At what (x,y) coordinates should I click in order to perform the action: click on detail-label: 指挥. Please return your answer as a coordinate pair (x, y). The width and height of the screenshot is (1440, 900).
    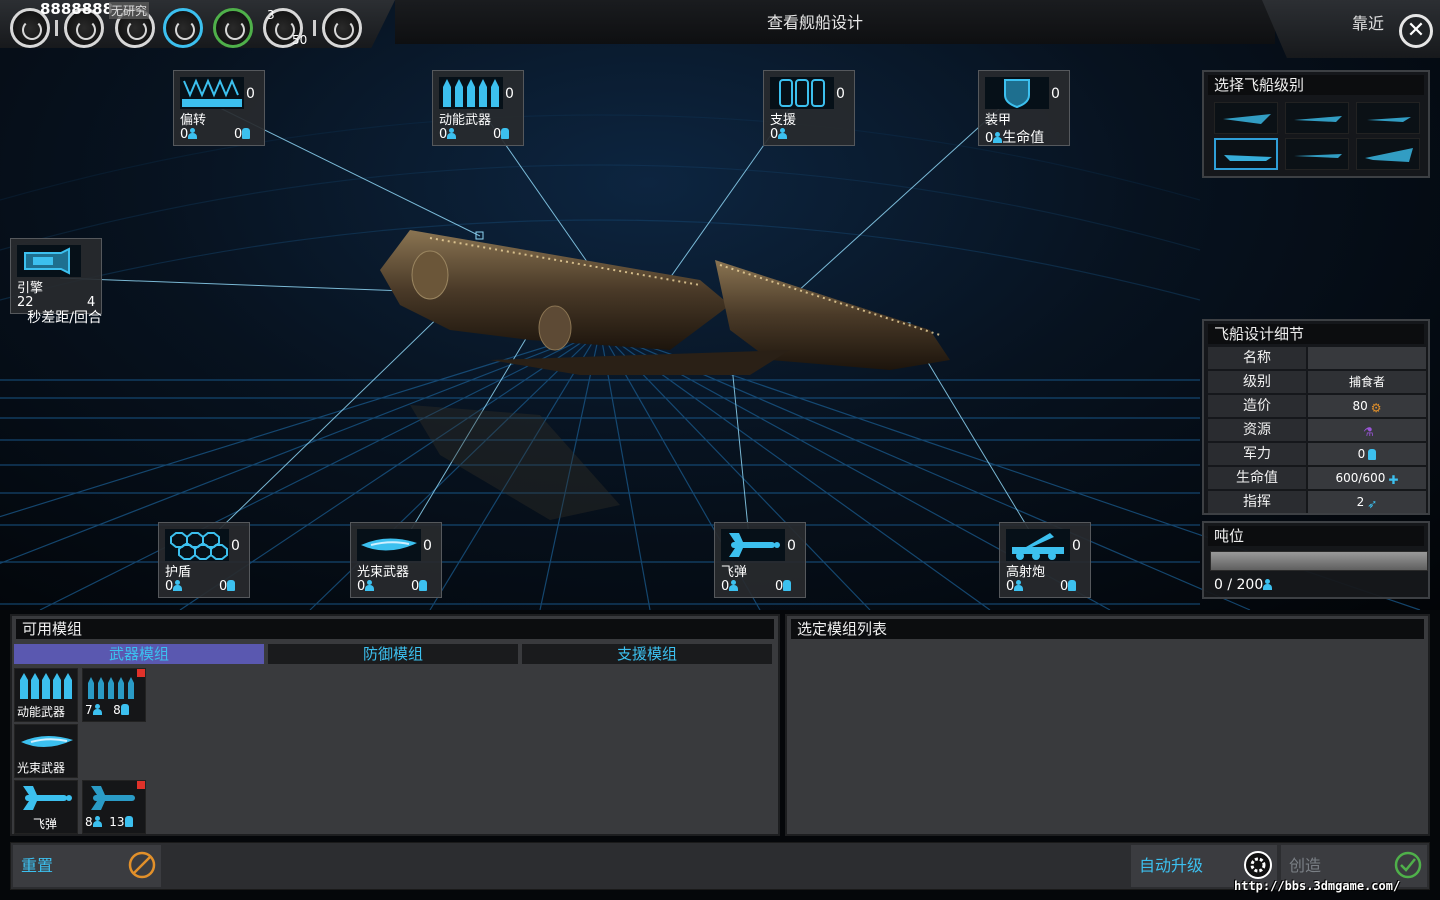
    Looking at the image, I should click on (1257, 502).